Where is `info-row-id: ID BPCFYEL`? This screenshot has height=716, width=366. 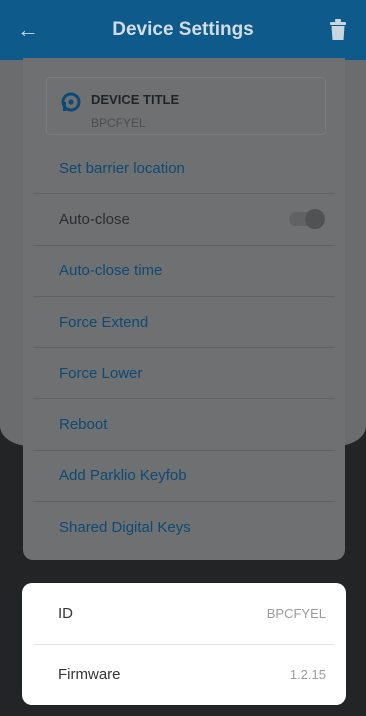
info-row-id: ID BPCFYEL is located at coordinates (184, 613).